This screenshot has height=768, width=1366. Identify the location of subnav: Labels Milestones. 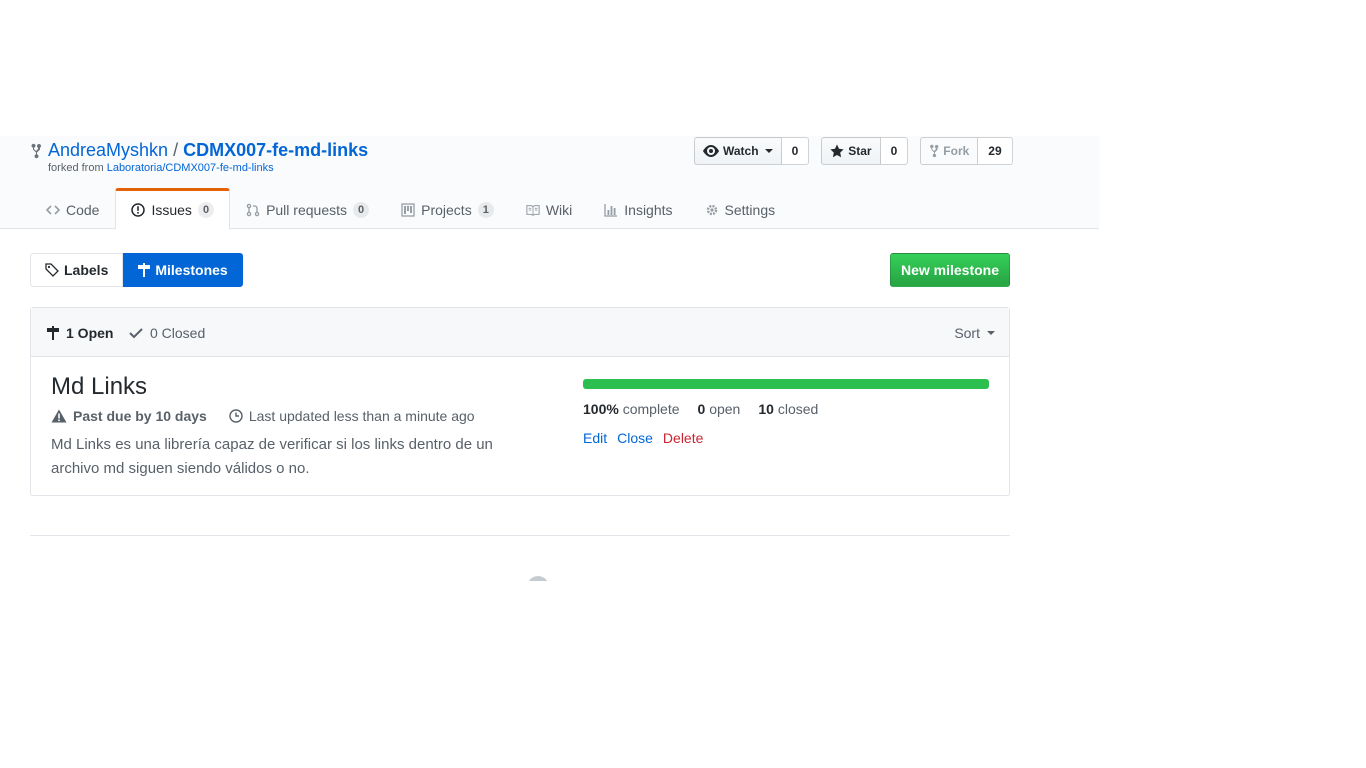
(136, 270).